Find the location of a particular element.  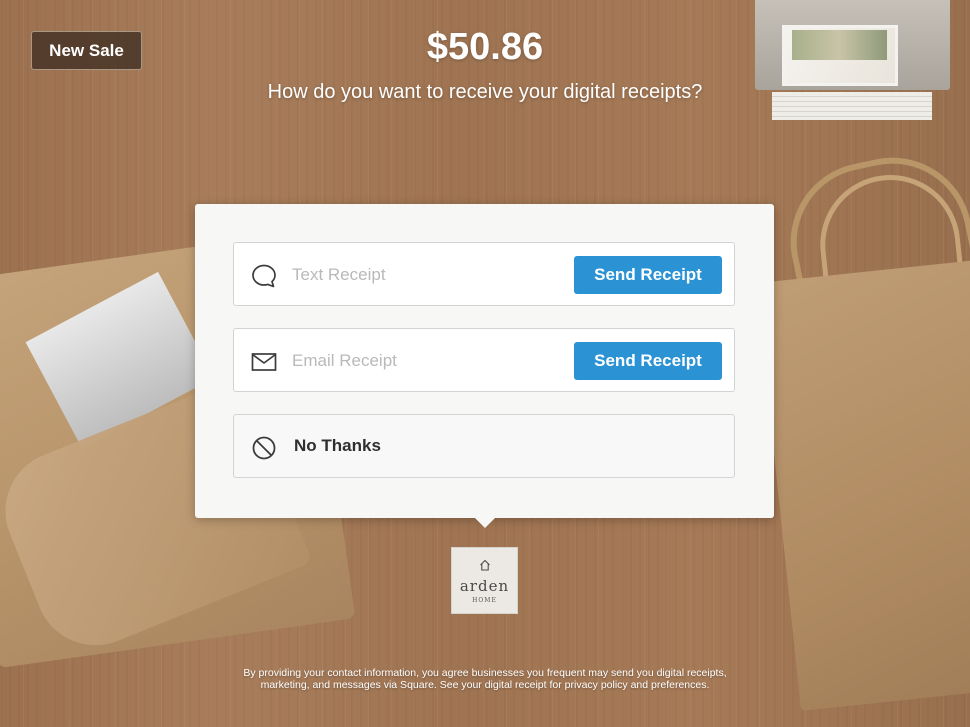

envelope-icon is located at coordinates (264, 362).